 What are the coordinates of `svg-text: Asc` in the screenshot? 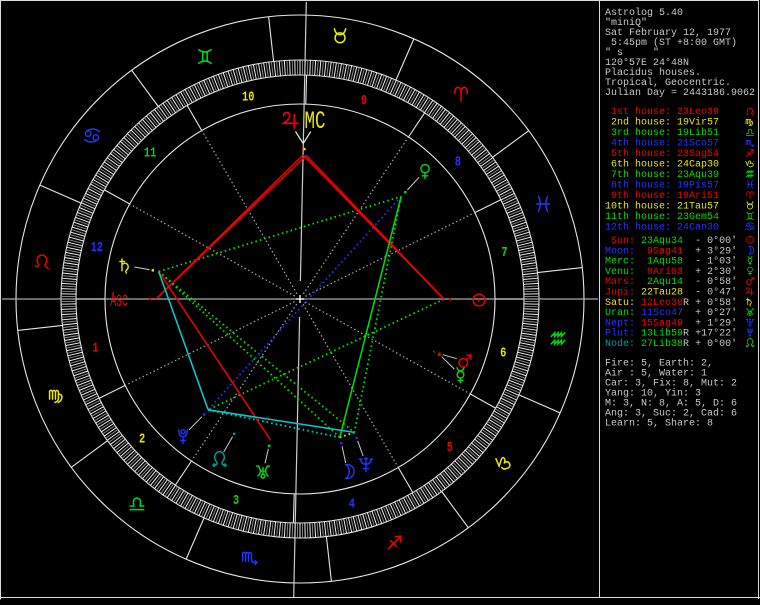 It's located at (119, 300).